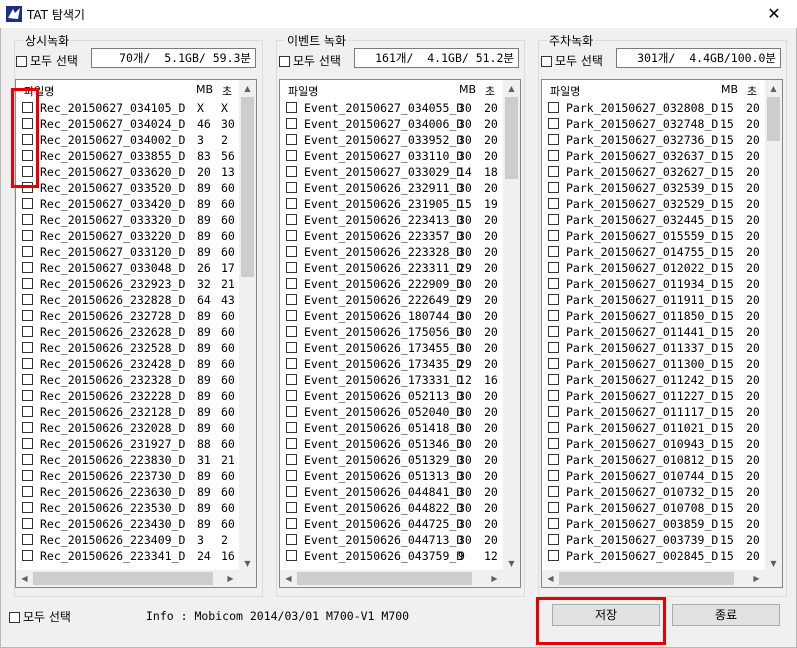  What do you see at coordinates (390, 284) in the screenshot?
I see `list-item: Event_20150626_222909_D 30 20` at bounding box center [390, 284].